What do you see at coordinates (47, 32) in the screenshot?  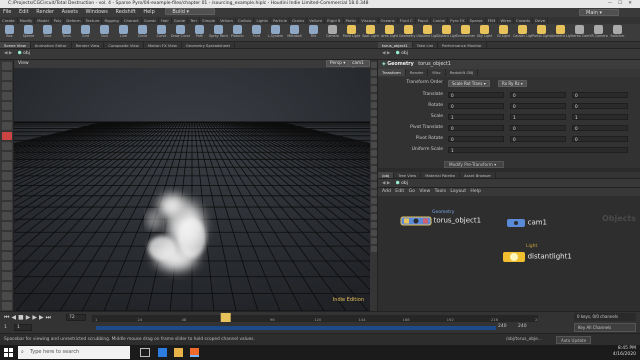 I see `shelf-tool: Tube` at bounding box center [47, 32].